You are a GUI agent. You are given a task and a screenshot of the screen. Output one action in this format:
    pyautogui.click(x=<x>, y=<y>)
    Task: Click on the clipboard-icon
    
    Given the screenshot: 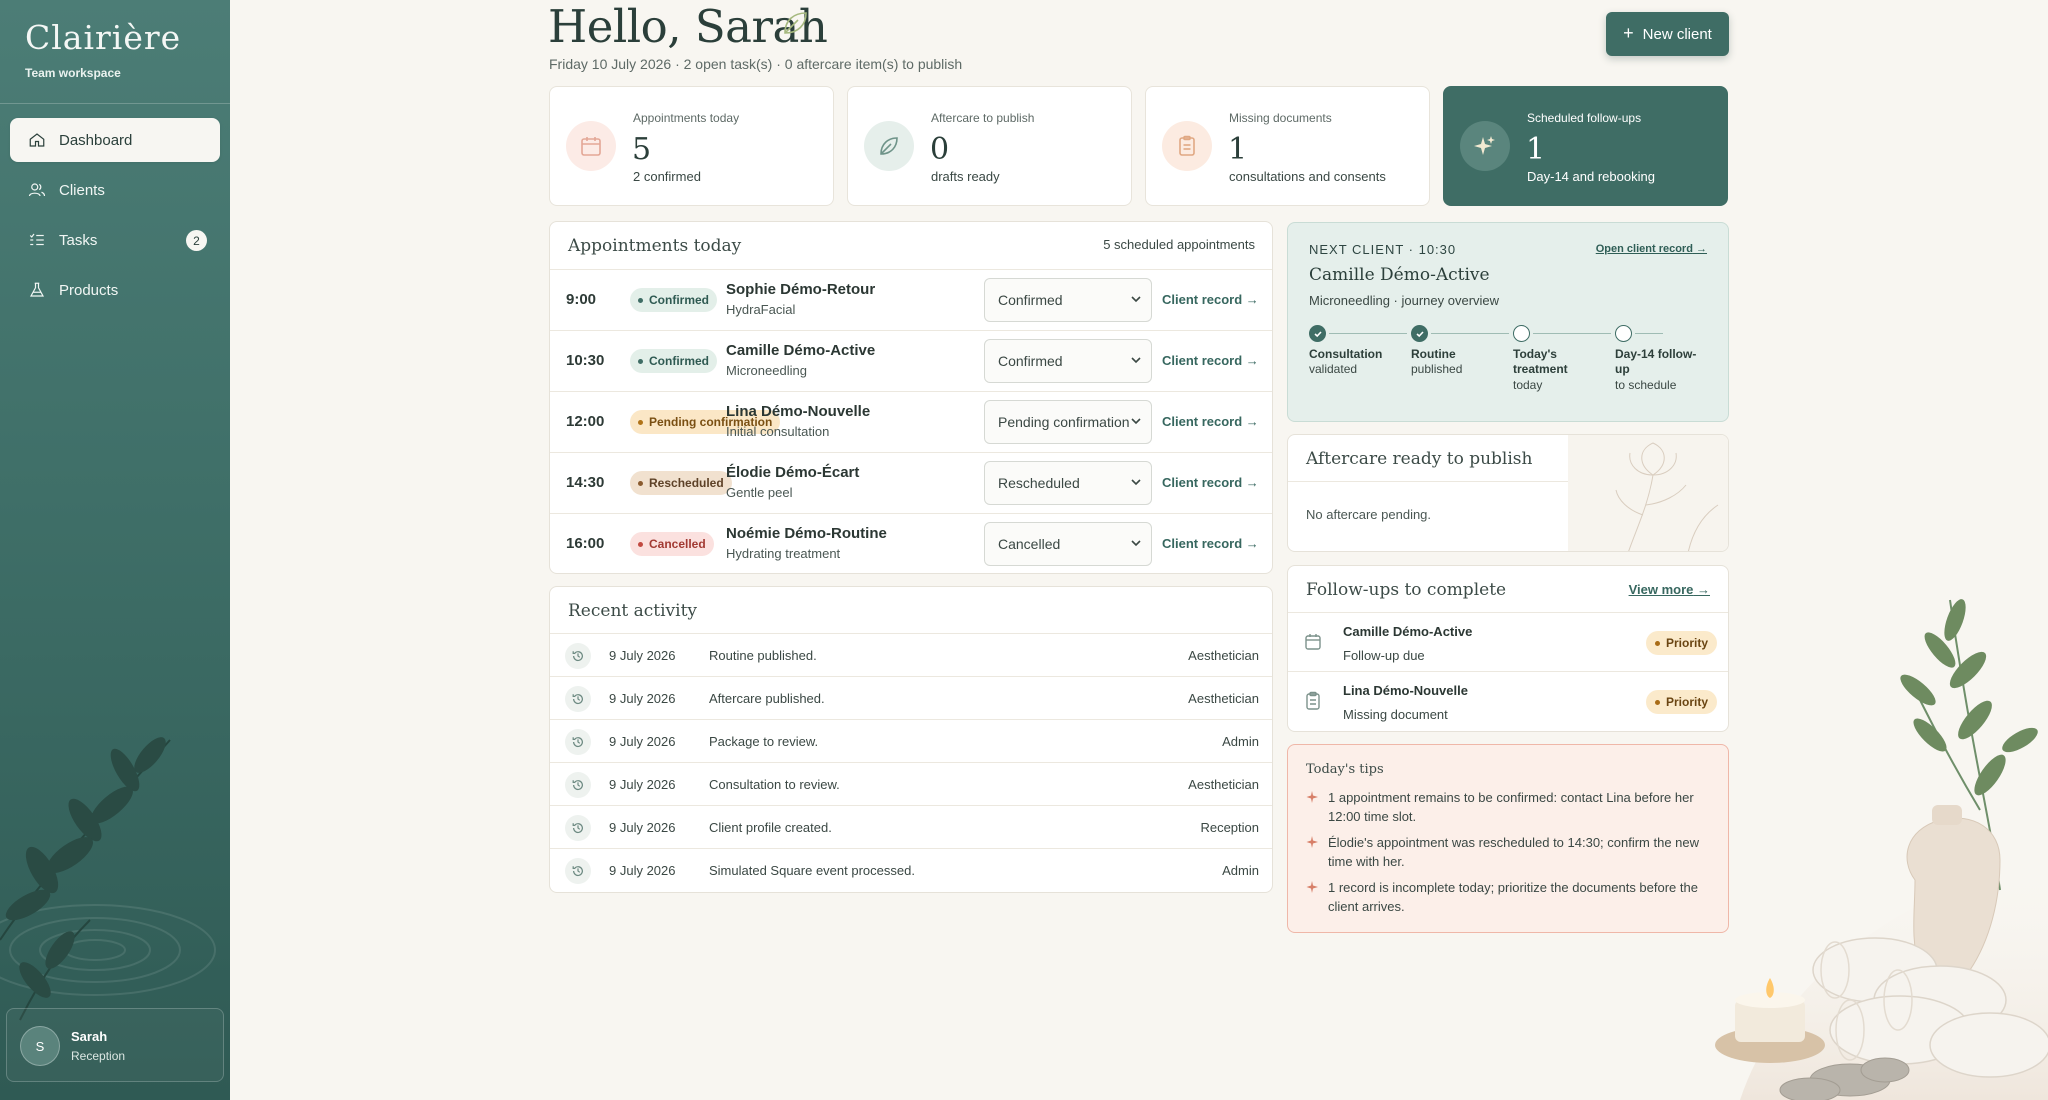 What is the action you would take?
    pyautogui.click(x=1313, y=700)
    